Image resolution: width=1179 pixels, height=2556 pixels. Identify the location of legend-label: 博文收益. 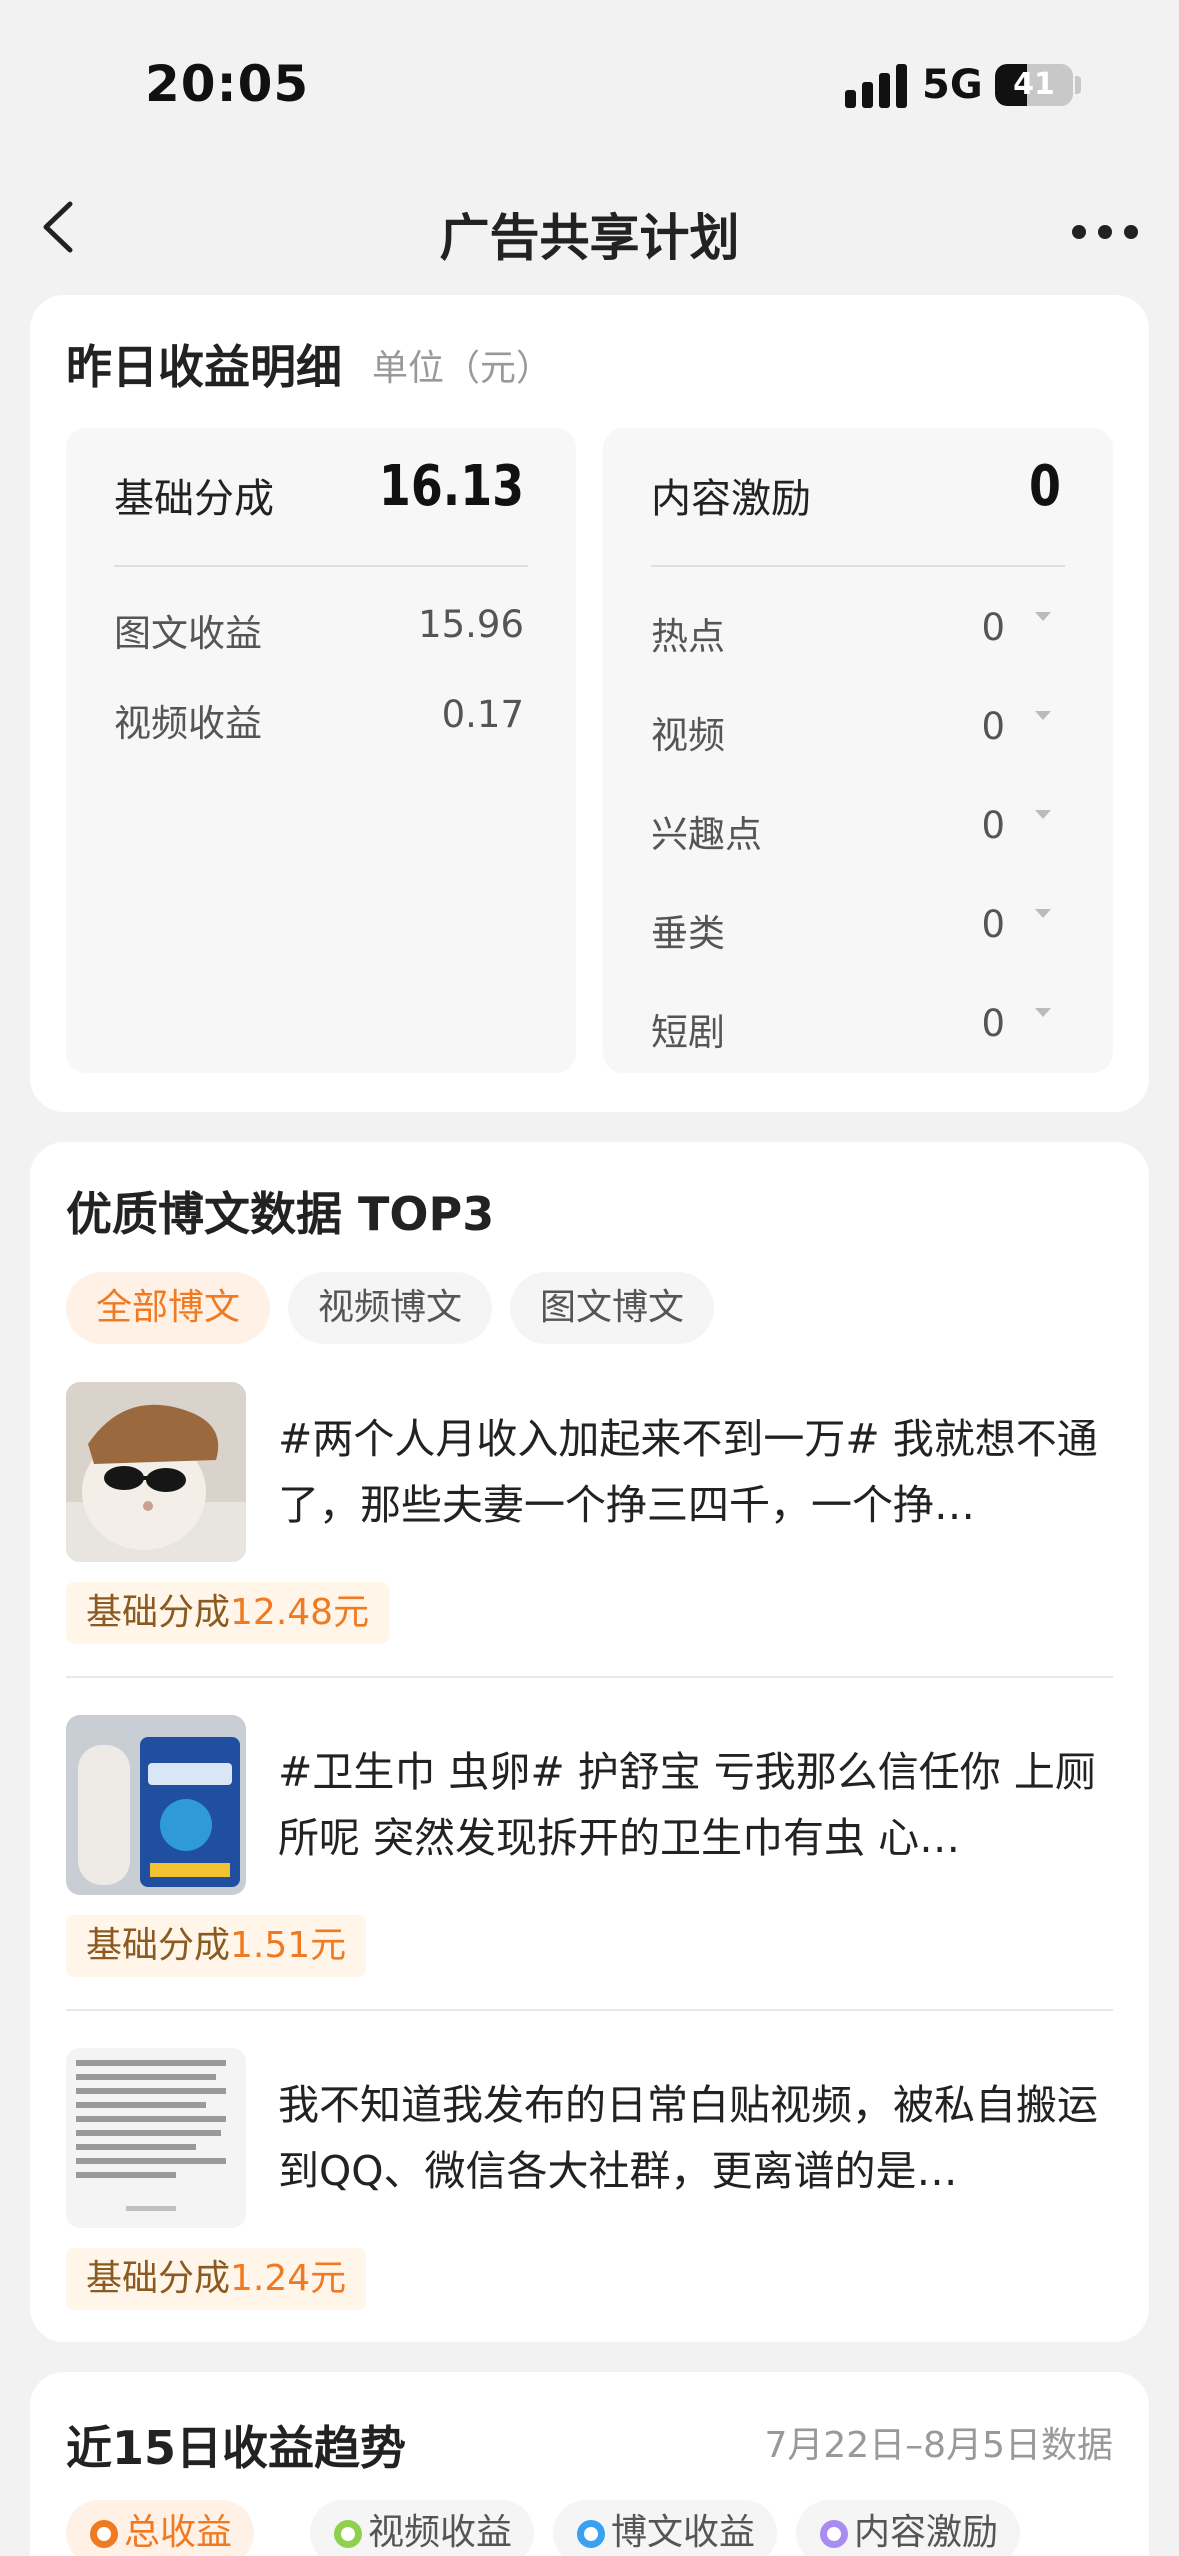
(683, 2532).